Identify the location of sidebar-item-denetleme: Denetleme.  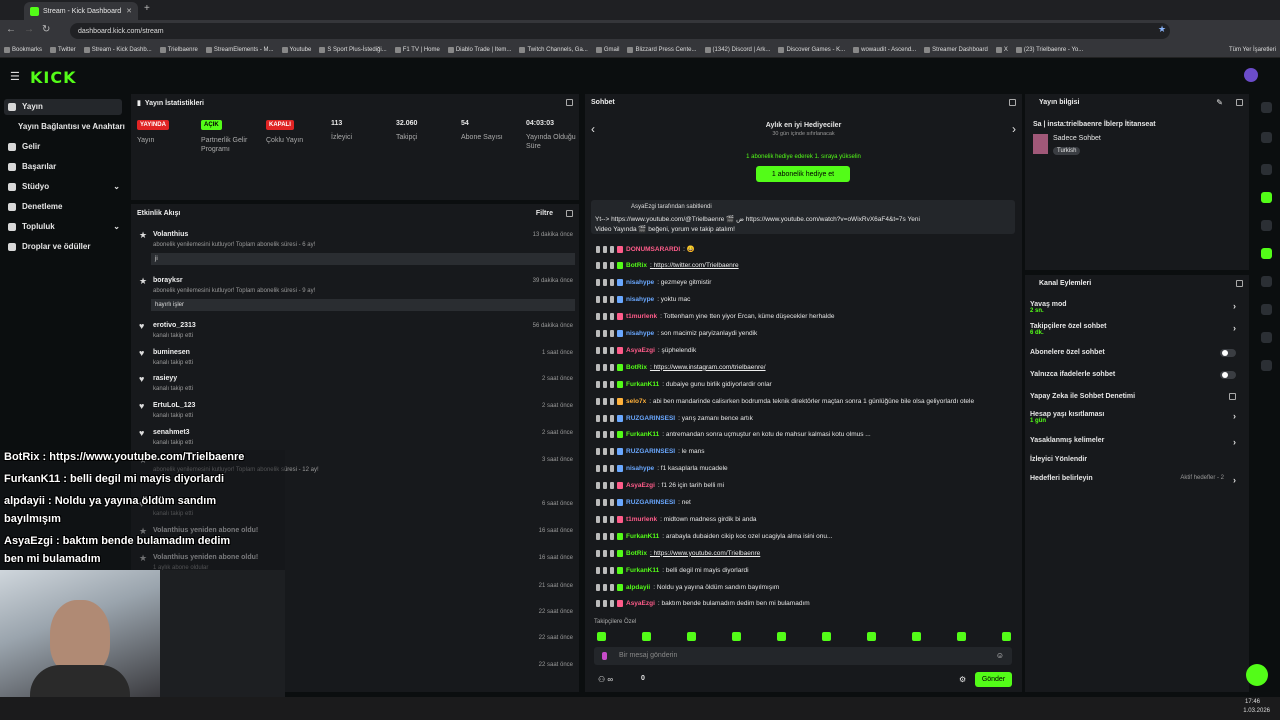
(35, 206).